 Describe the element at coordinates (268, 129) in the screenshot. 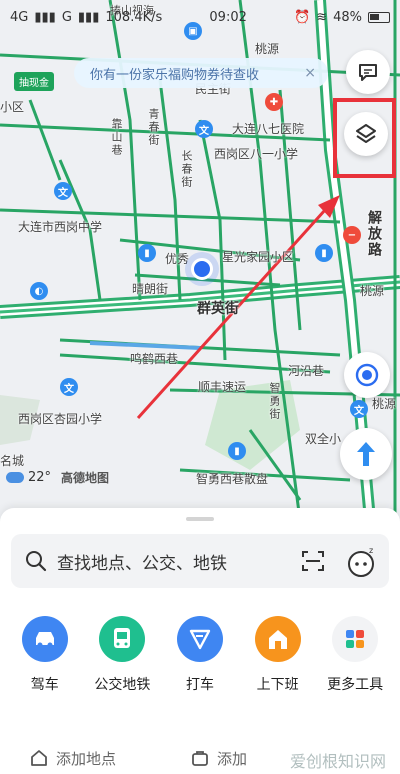

I see `map-label: 大连八七医院` at that location.